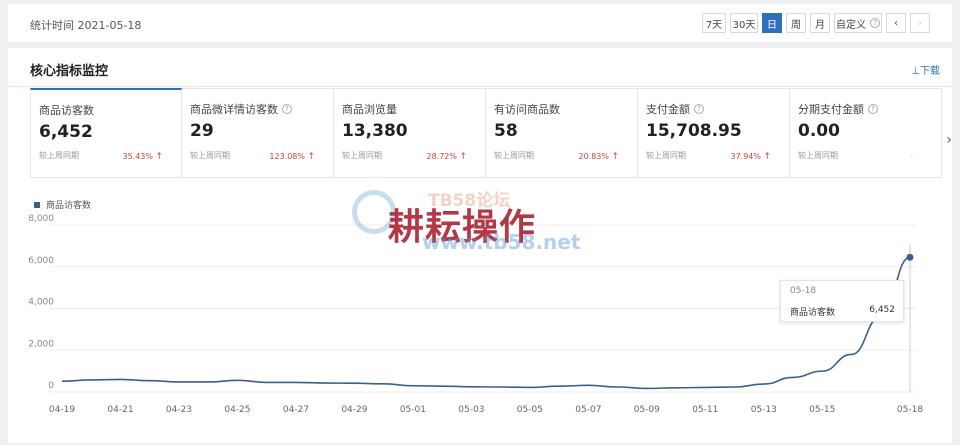  Describe the element at coordinates (813, 313) in the screenshot. I see `tooltip-series-name: 商品访客数` at that location.